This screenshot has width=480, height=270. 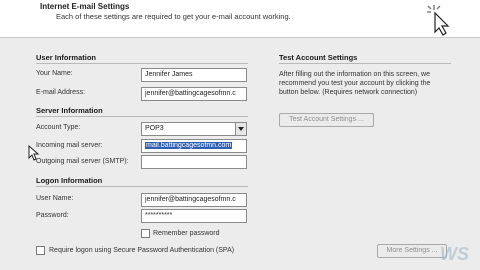 I want to click on server-info-title: Server Information, so click(x=69, y=110).